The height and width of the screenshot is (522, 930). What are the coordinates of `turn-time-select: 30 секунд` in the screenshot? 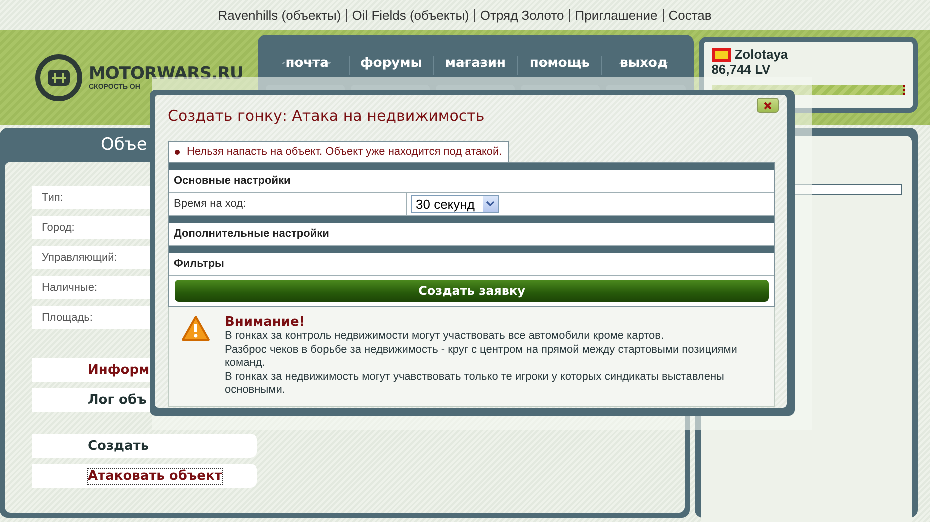 It's located at (455, 204).